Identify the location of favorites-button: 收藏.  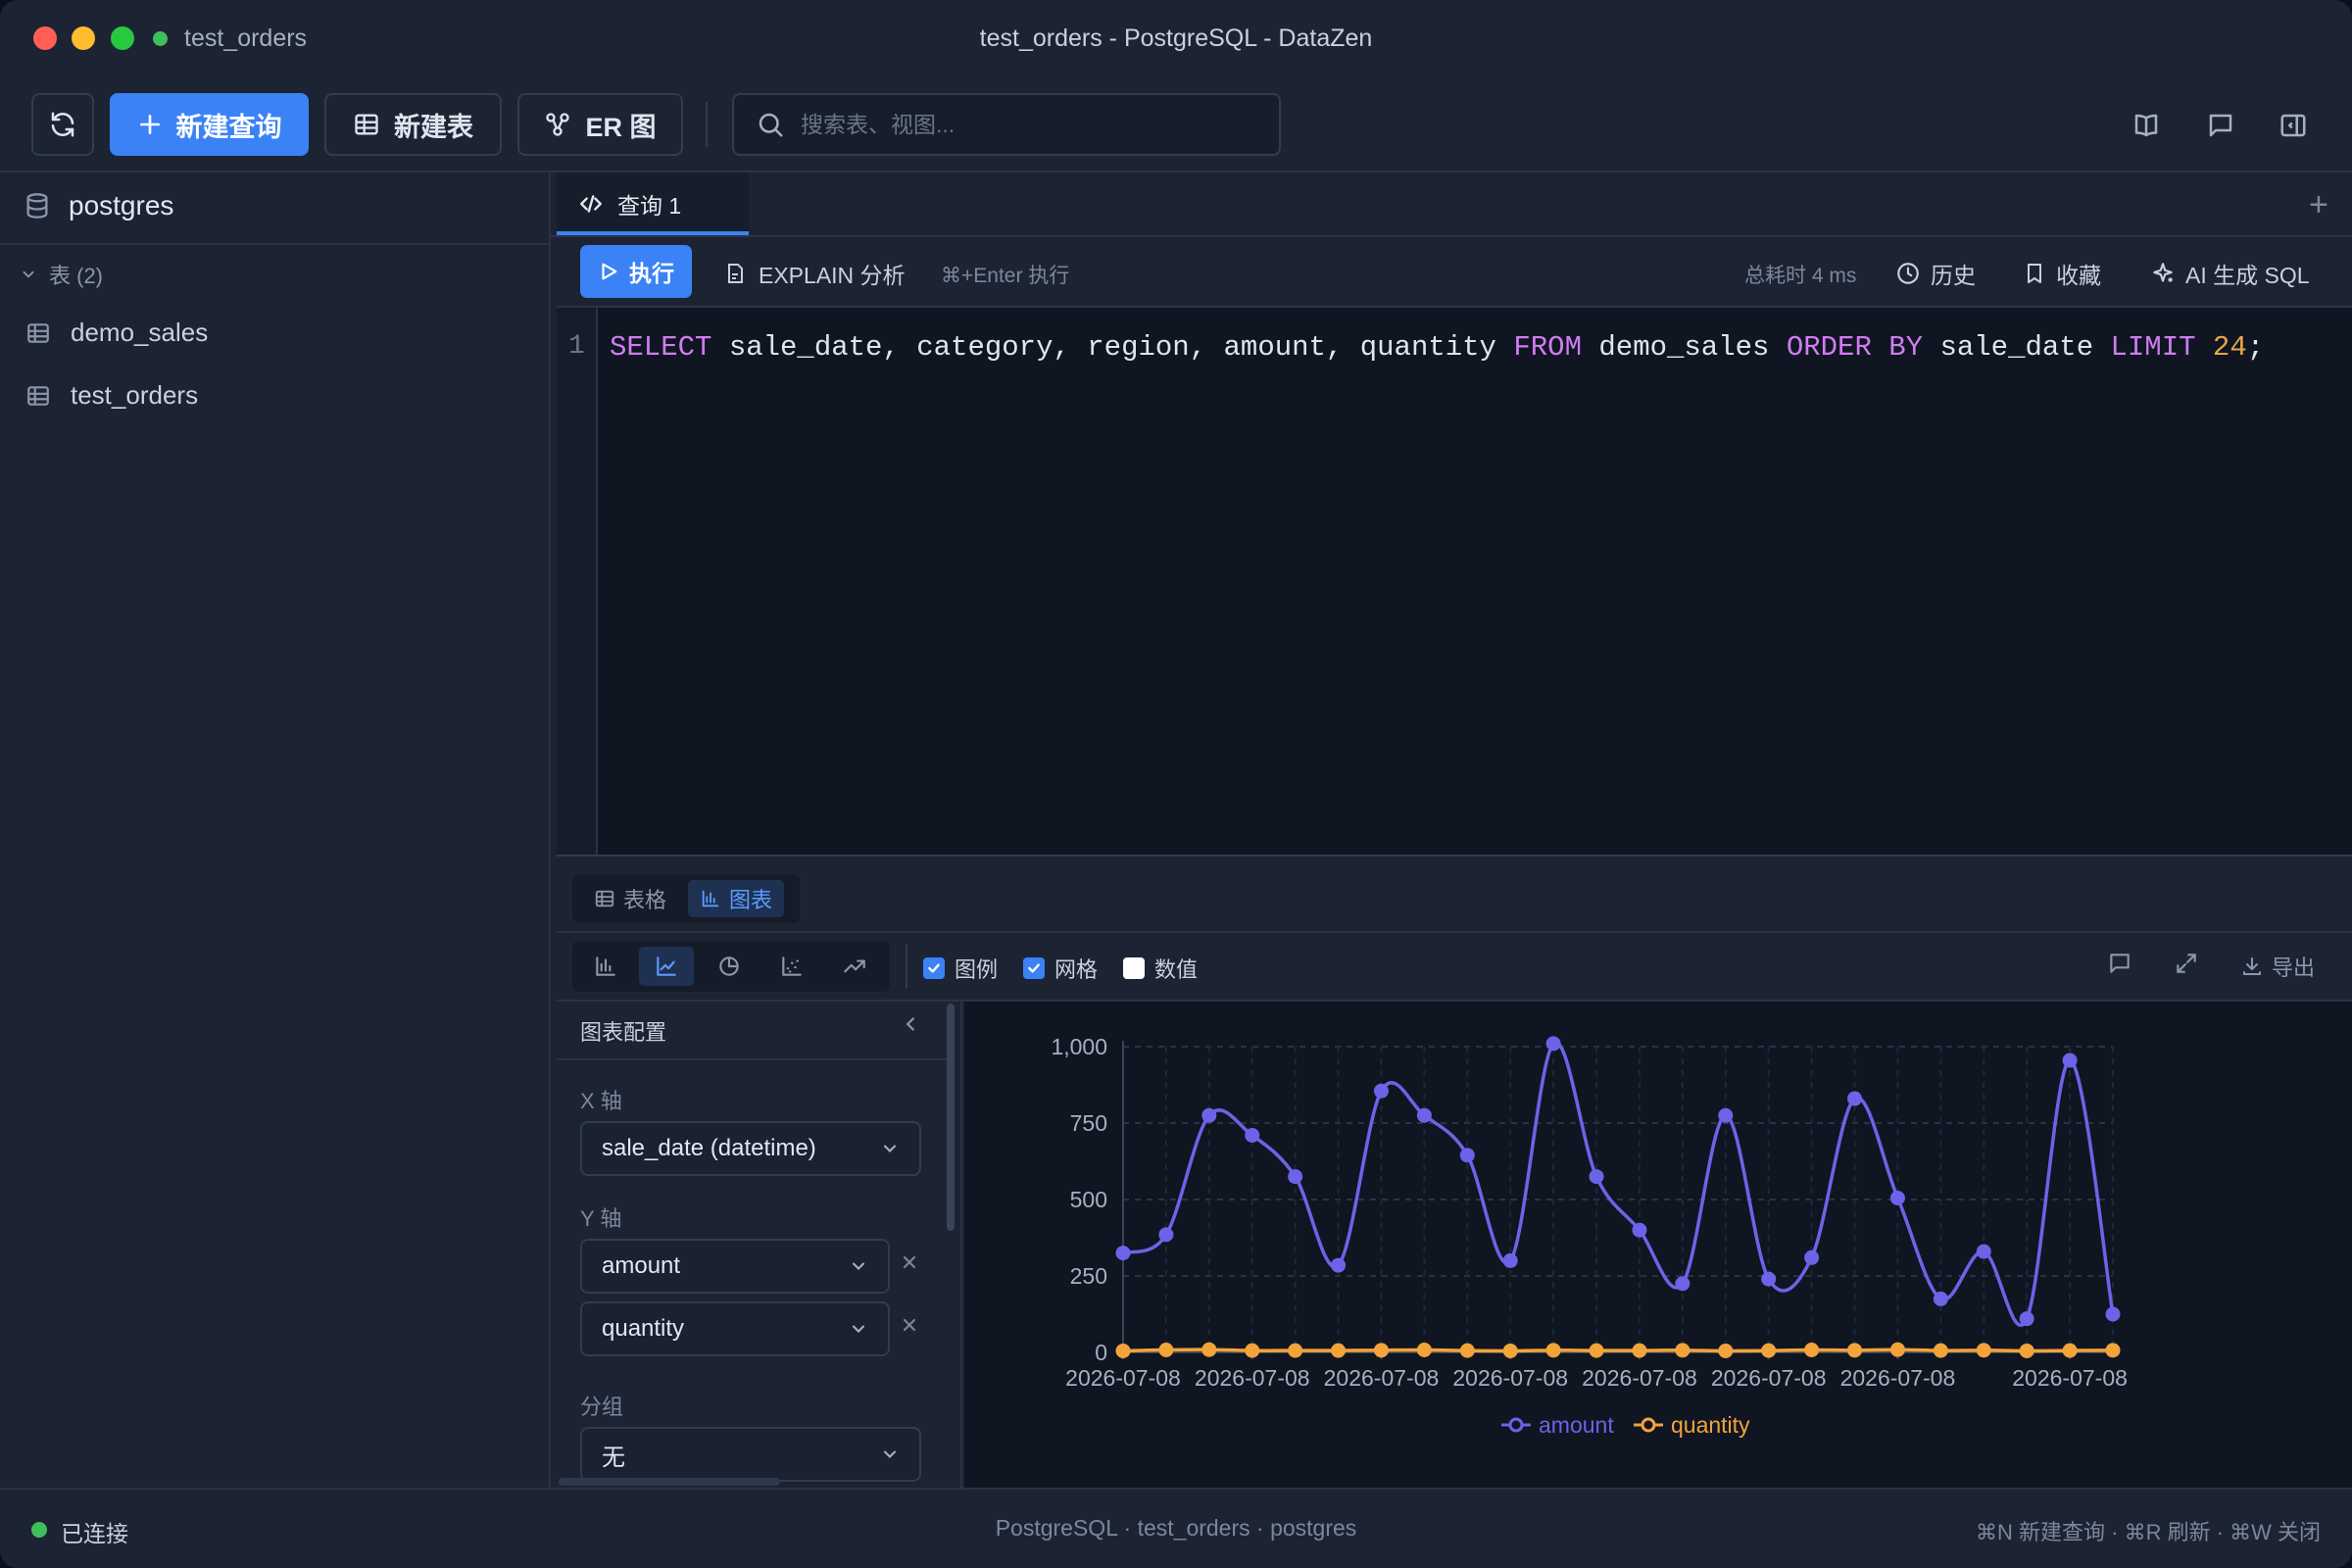
(2062, 273).